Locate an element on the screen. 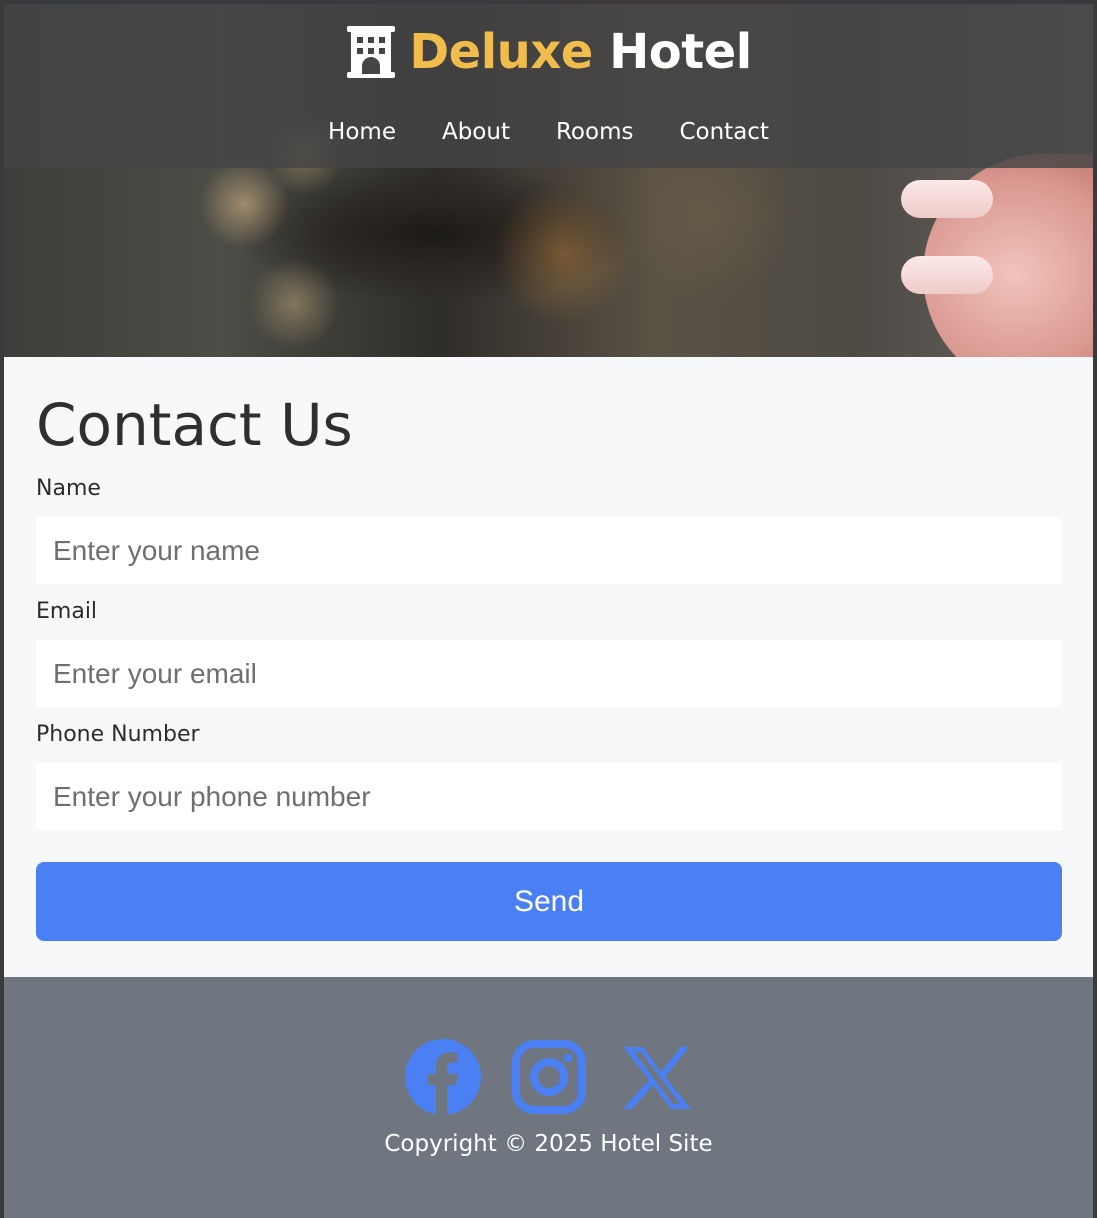 This screenshot has height=1218, width=1097. phone-label: Phone Number is located at coordinates (118, 734).